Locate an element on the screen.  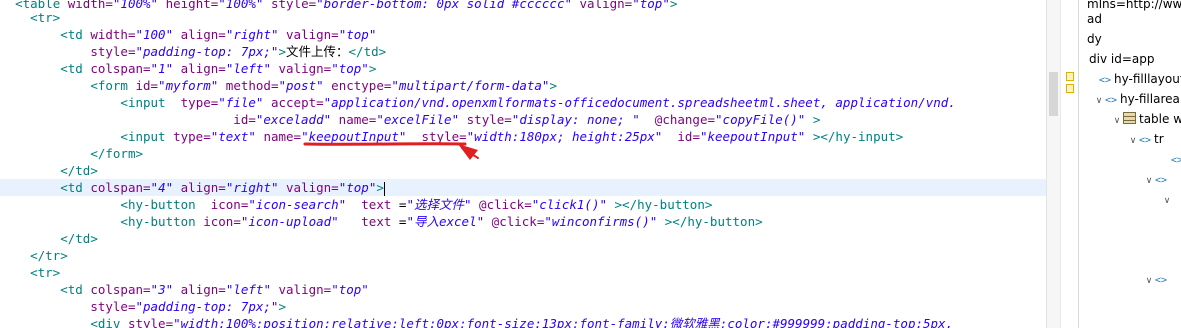
outline-item: ∨ table w is located at coordinates (1146, 119).